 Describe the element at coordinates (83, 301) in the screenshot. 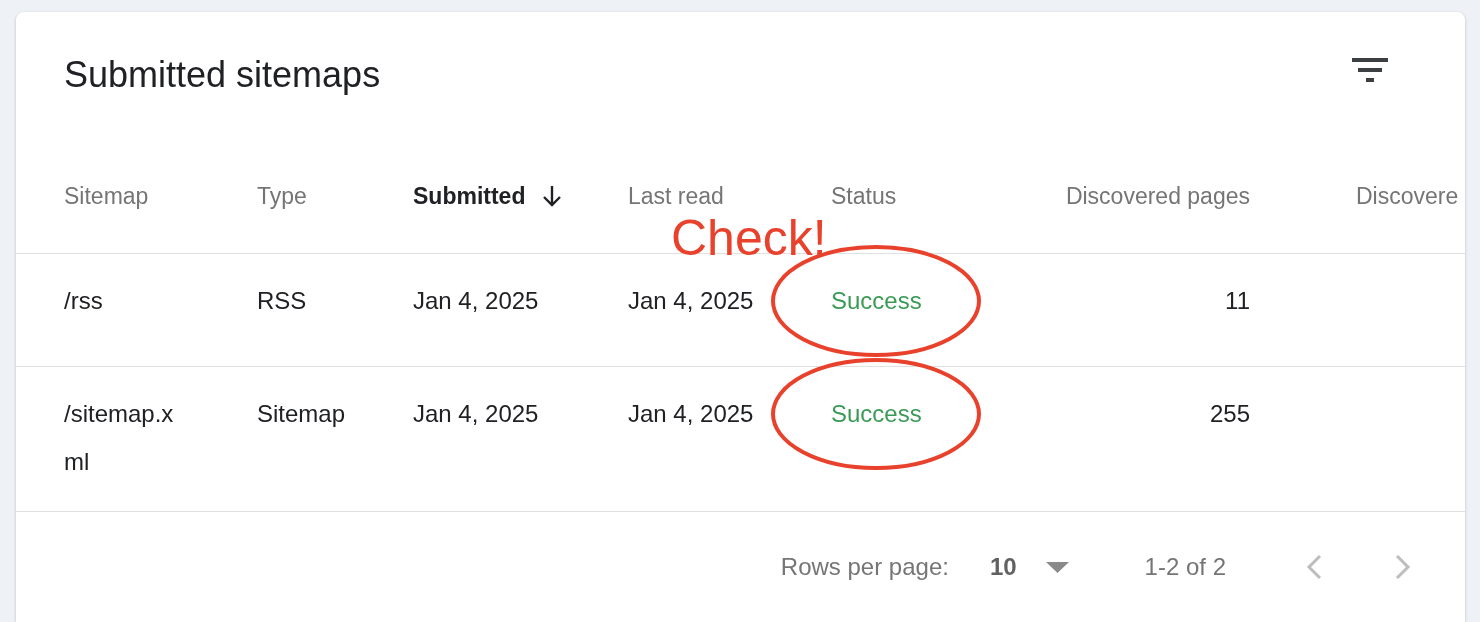

I see `table-cell-text: /rss` at that location.